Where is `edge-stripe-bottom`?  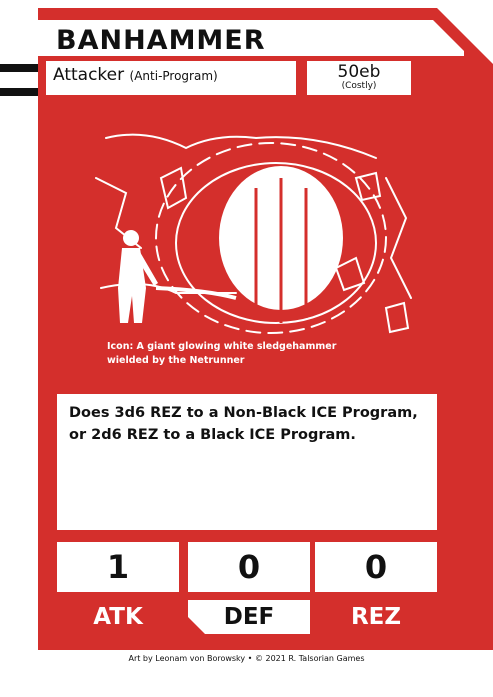 edge-stripe-bottom is located at coordinates (19, 92).